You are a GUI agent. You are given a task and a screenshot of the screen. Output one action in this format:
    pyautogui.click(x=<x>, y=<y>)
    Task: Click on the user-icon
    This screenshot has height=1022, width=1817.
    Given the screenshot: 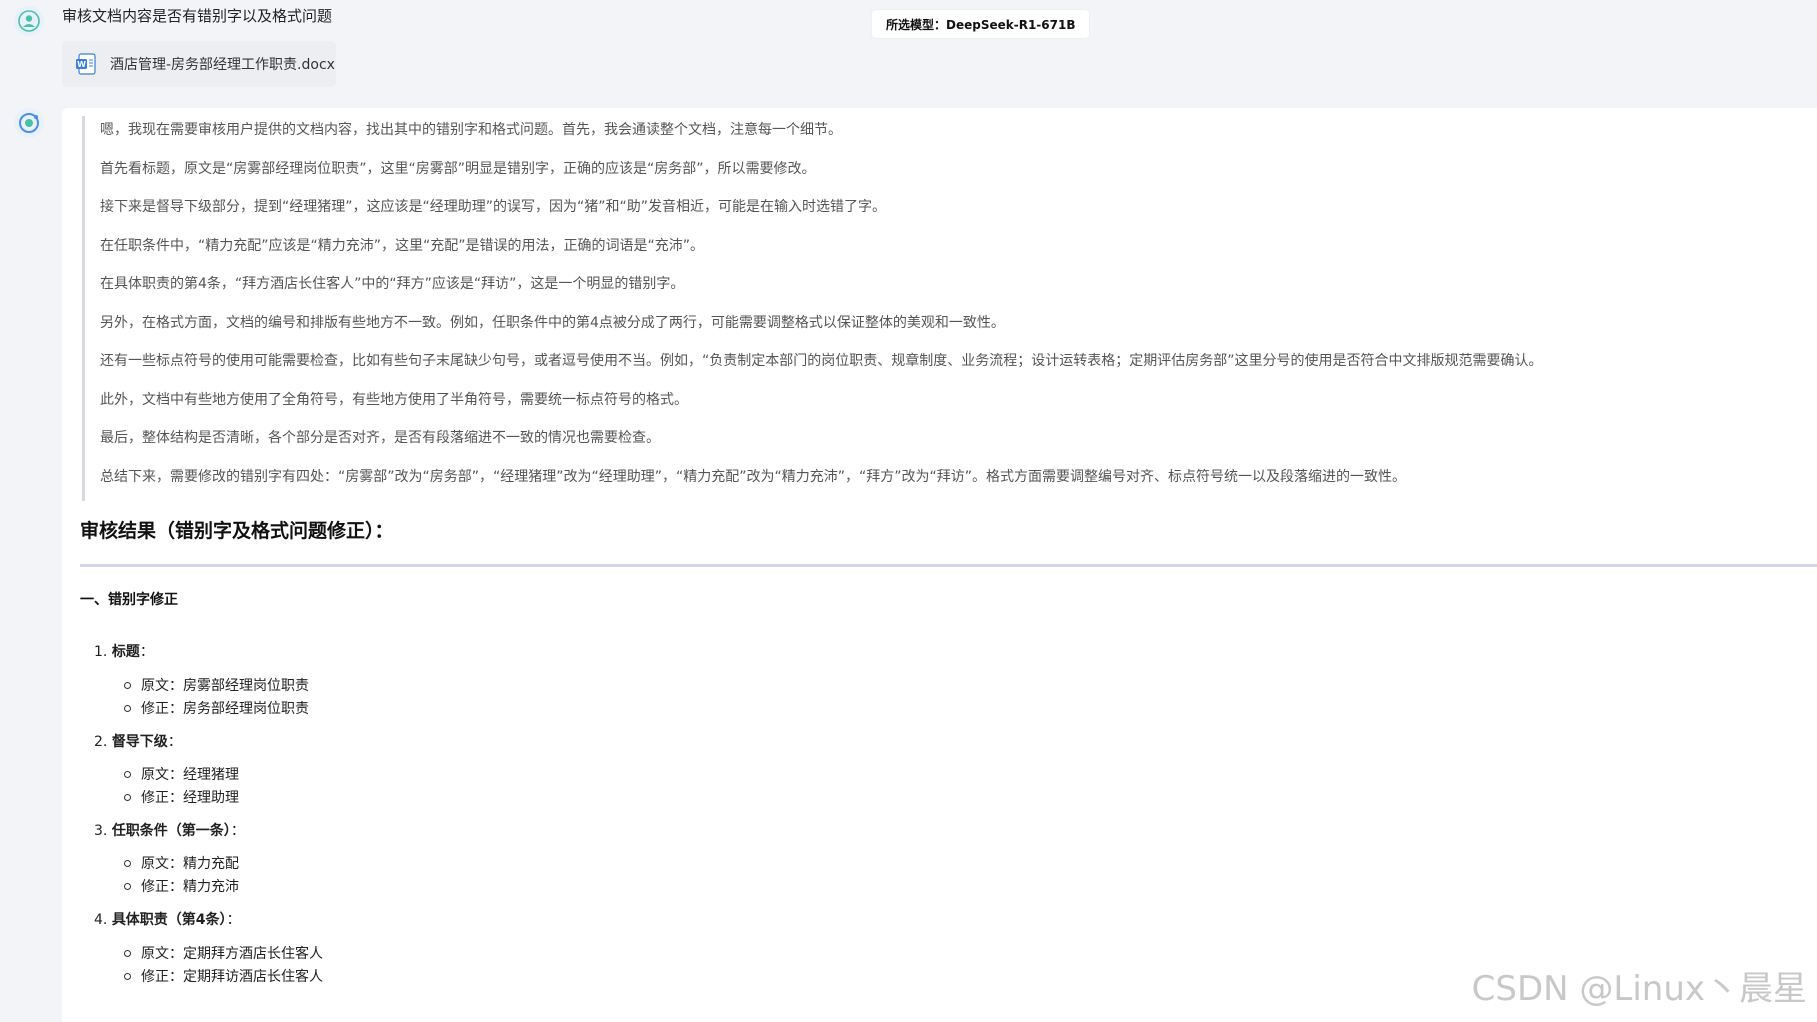 What is the action you would take?
    pyautogui.click(x=29, y=21)
    